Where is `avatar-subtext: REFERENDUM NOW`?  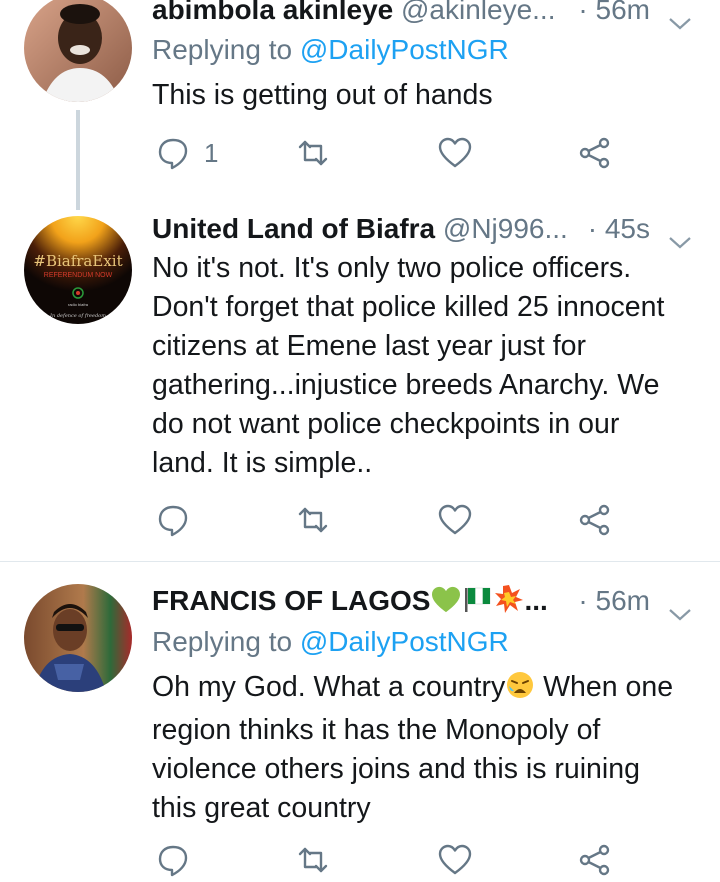
avatar-subtext: REFERENDUM NOW is located at coordinates (78, 275).